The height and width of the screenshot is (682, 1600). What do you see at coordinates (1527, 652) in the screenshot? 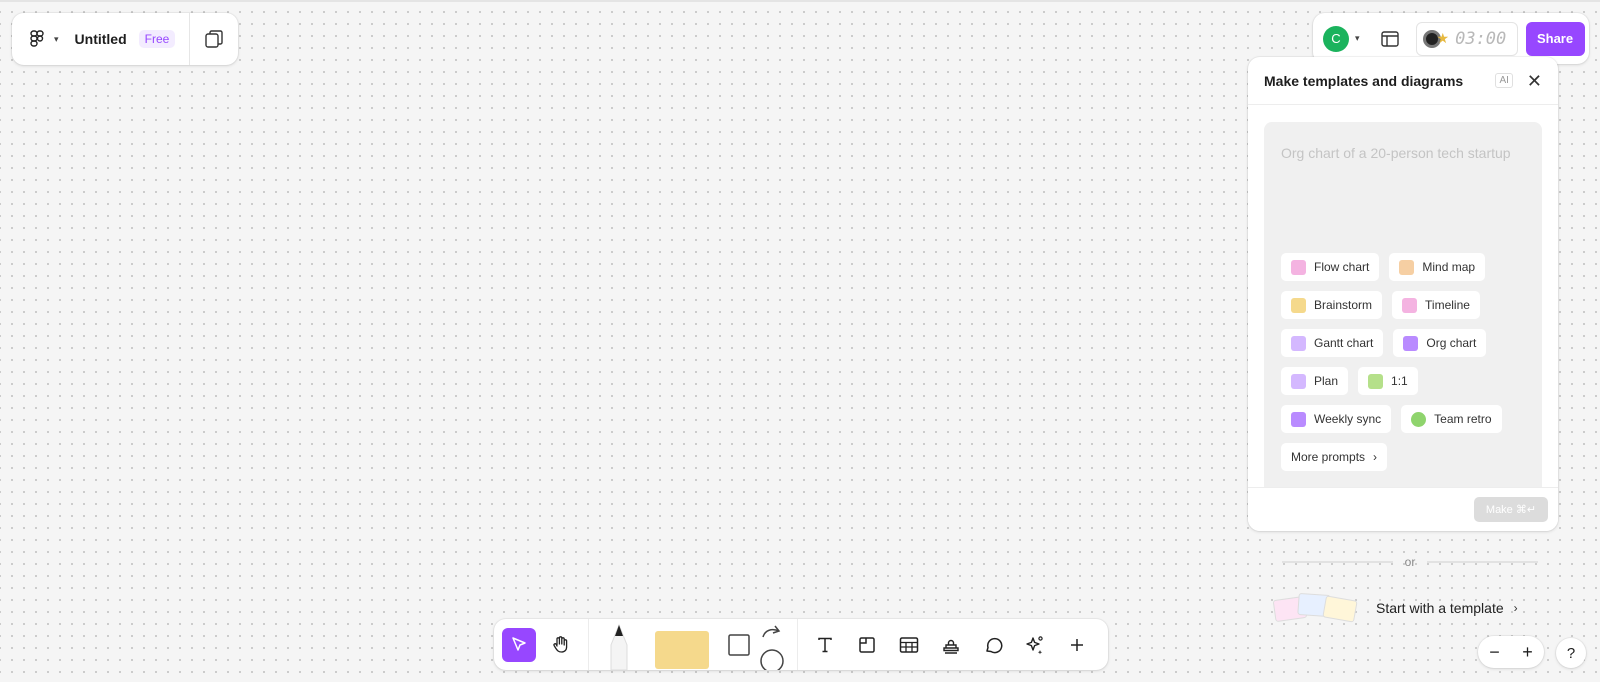
I see `zoom-in-button: +` at bounding box center [1527, 652].